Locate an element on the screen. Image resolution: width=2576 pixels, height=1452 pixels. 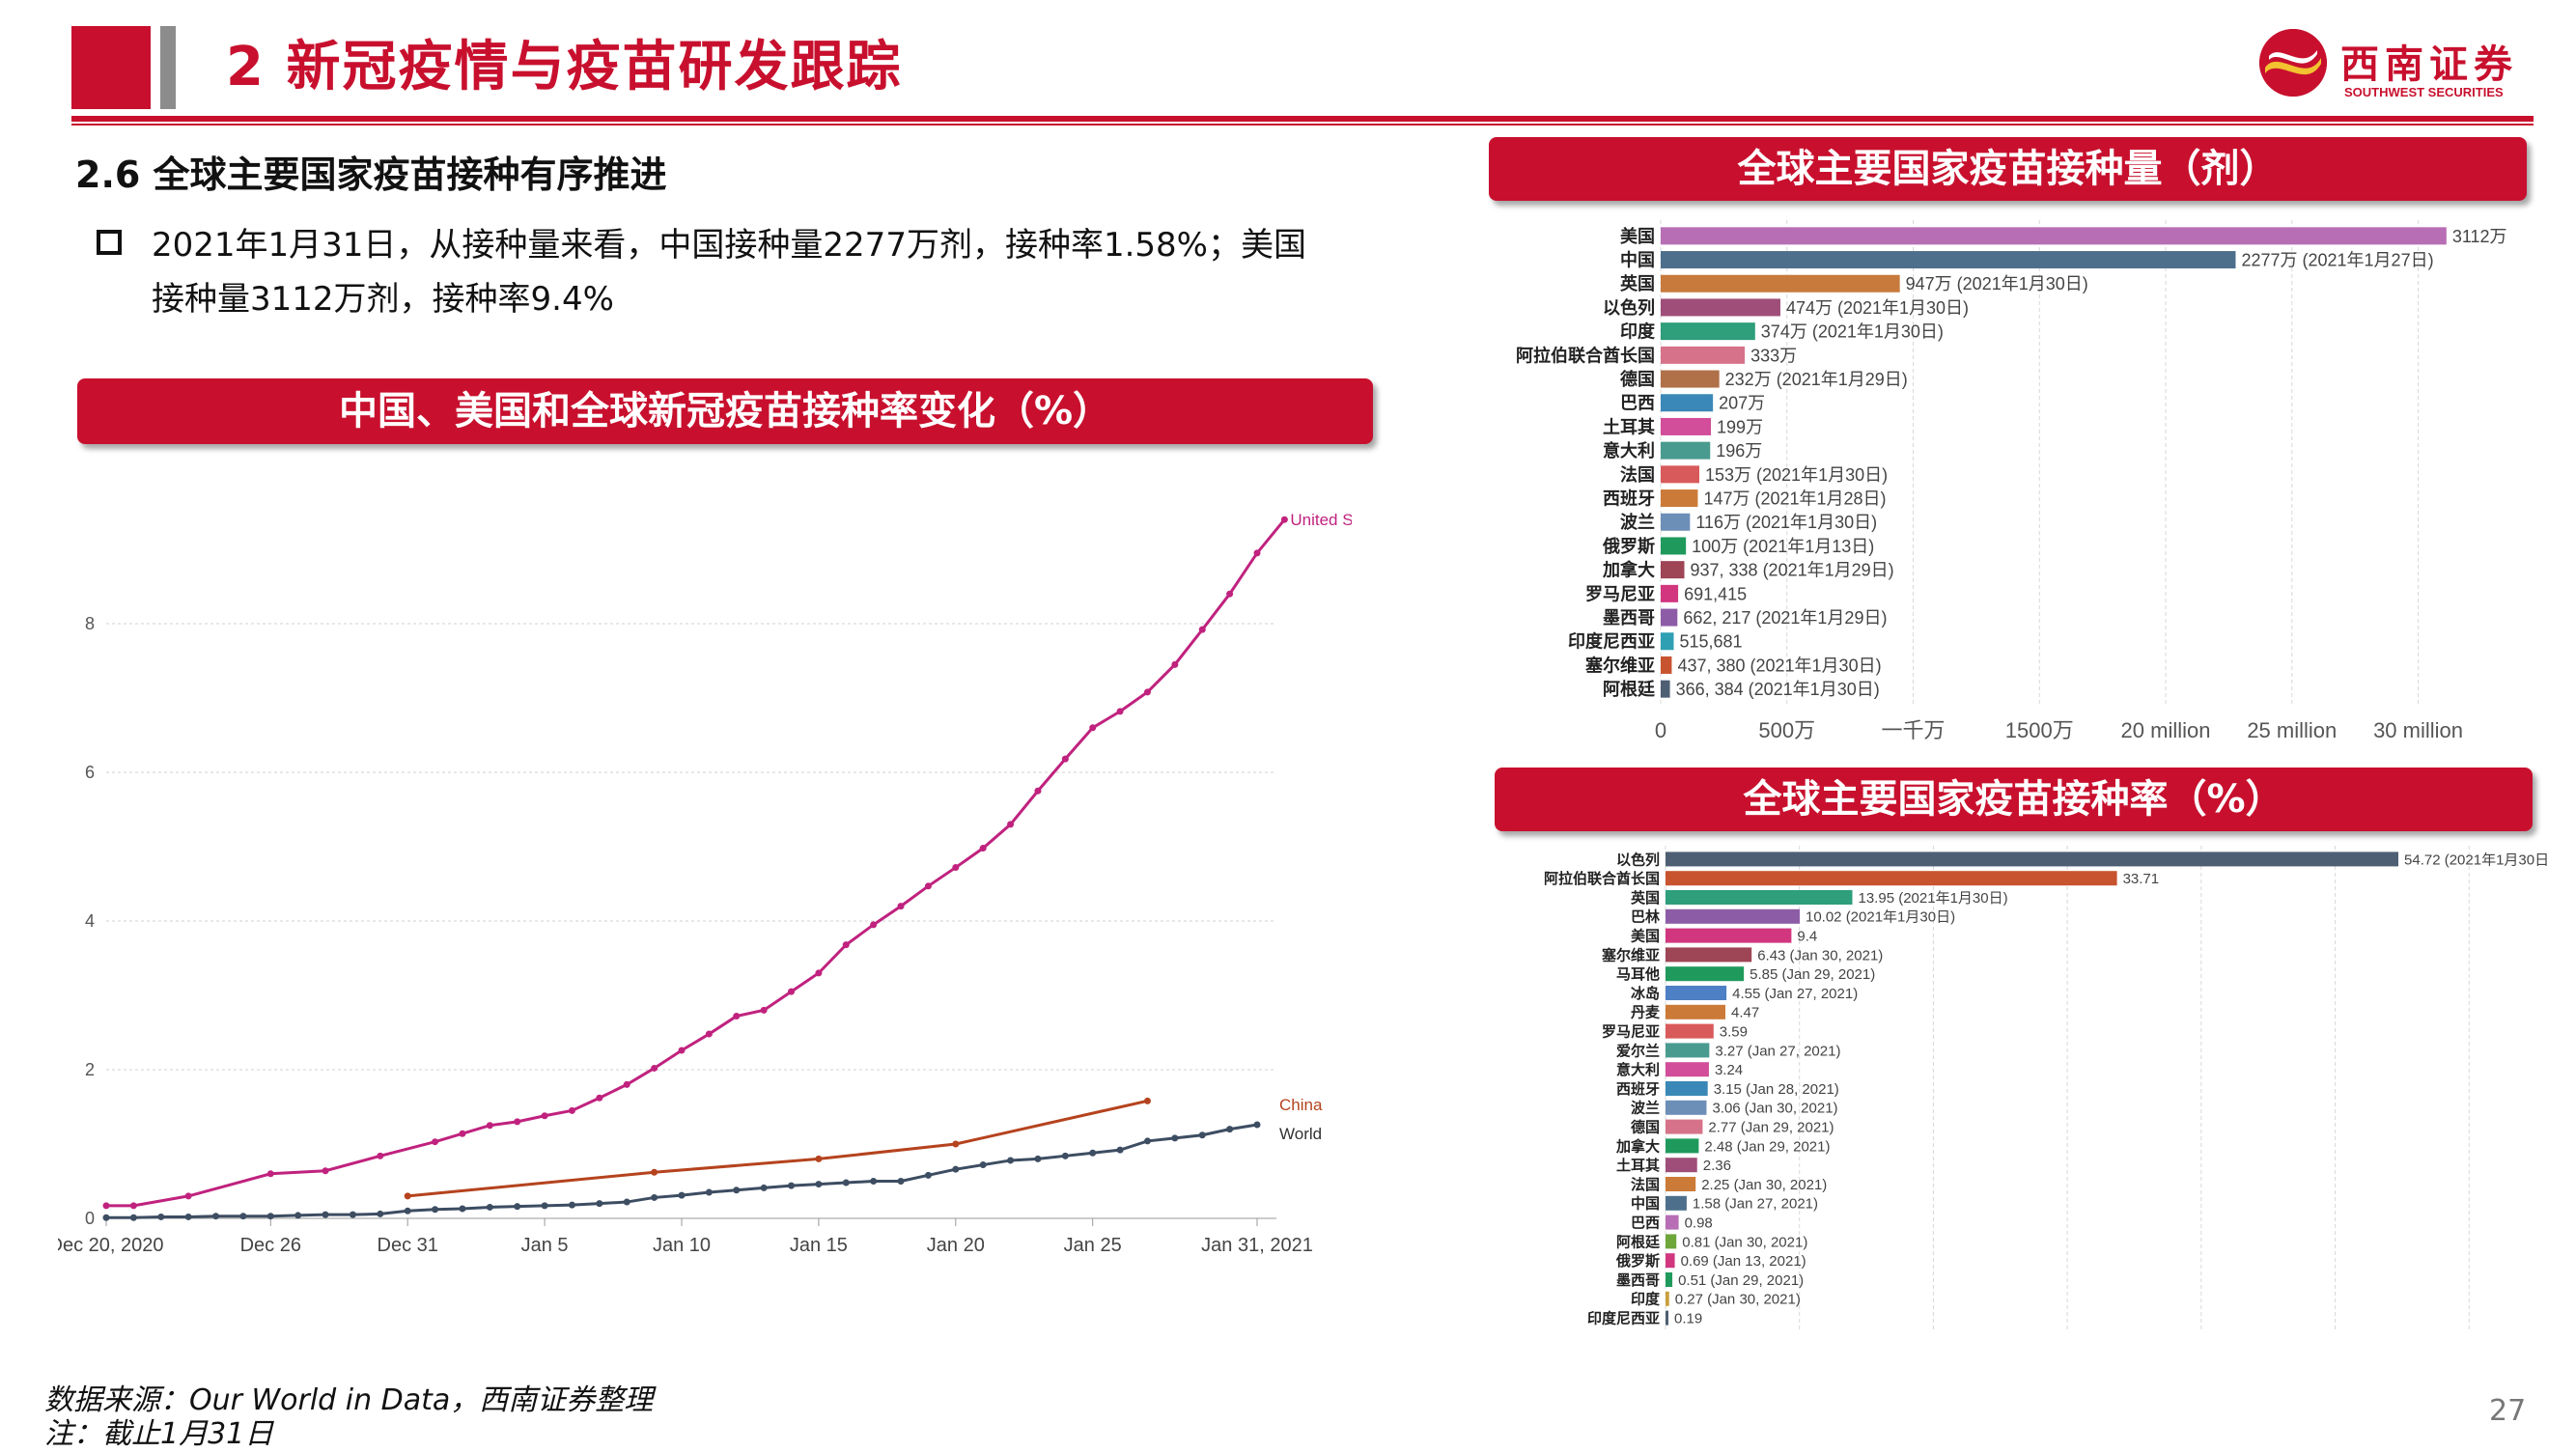
category-label: 土耳其 is located at coordinates (1629, 427).